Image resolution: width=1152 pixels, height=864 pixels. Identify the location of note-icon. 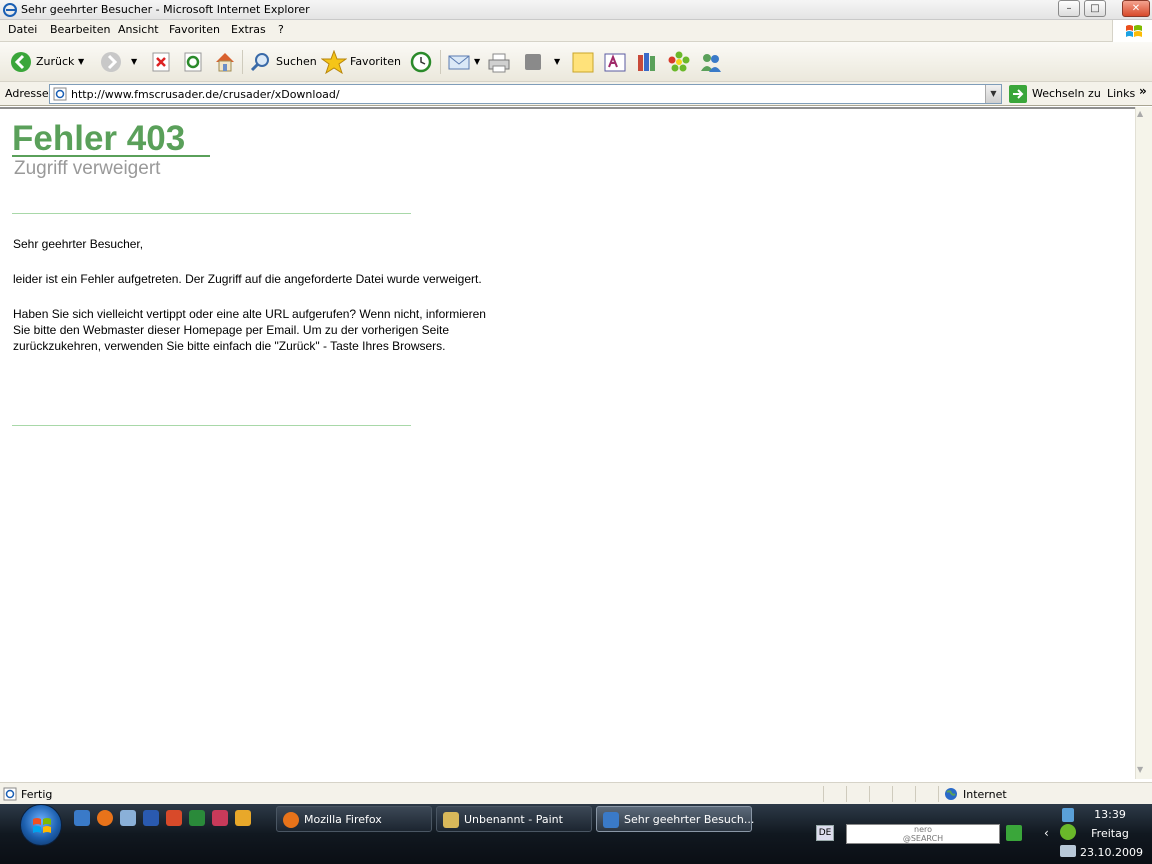
(583, 62).